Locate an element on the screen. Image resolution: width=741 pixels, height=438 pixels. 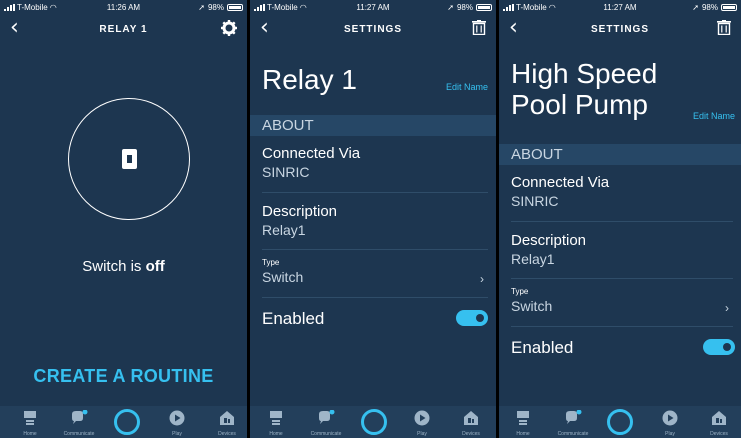
device-name-line1: High Speed is located at coordinates (584, 73).